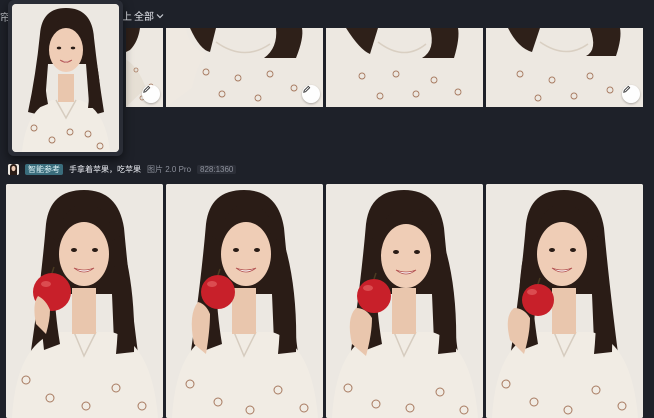  I want to click on filter-dropdown: 上 全部, so click(143, 15).